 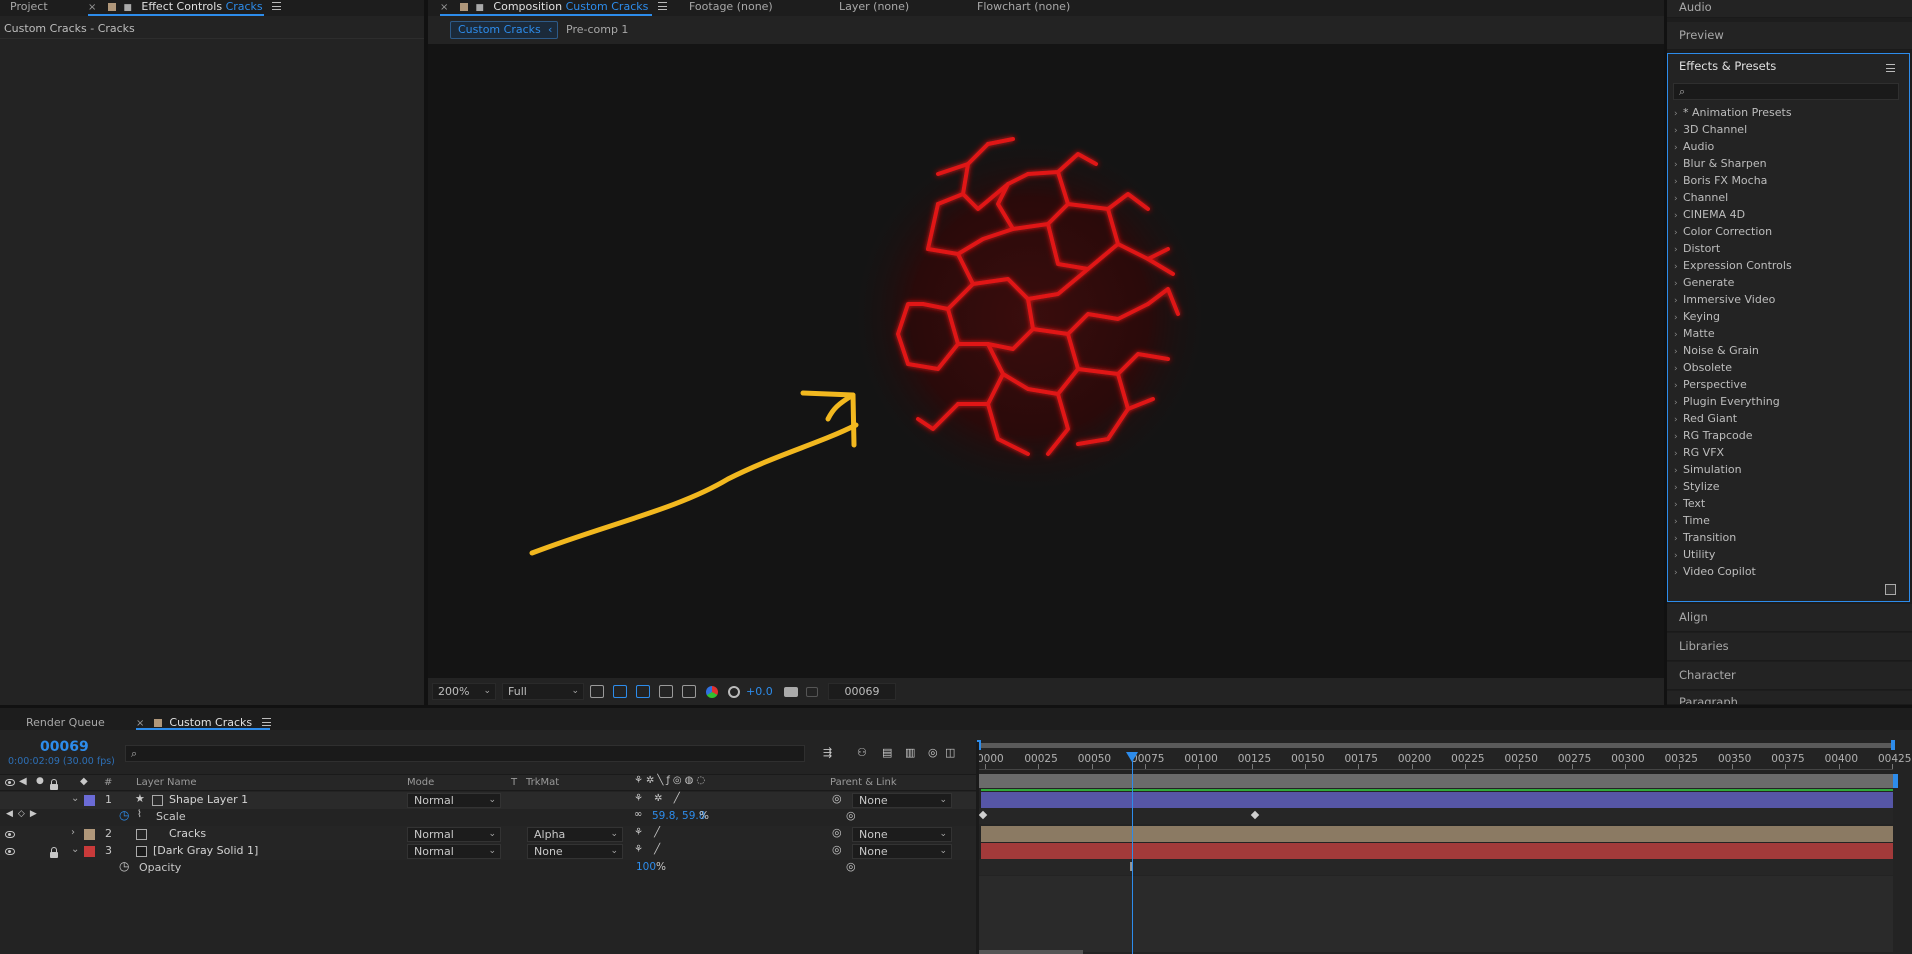 What do you see at coordinates (887, 752) in the screenshot?
I see `shy-layers-icon: ▤` at bounding box center [887, 752].